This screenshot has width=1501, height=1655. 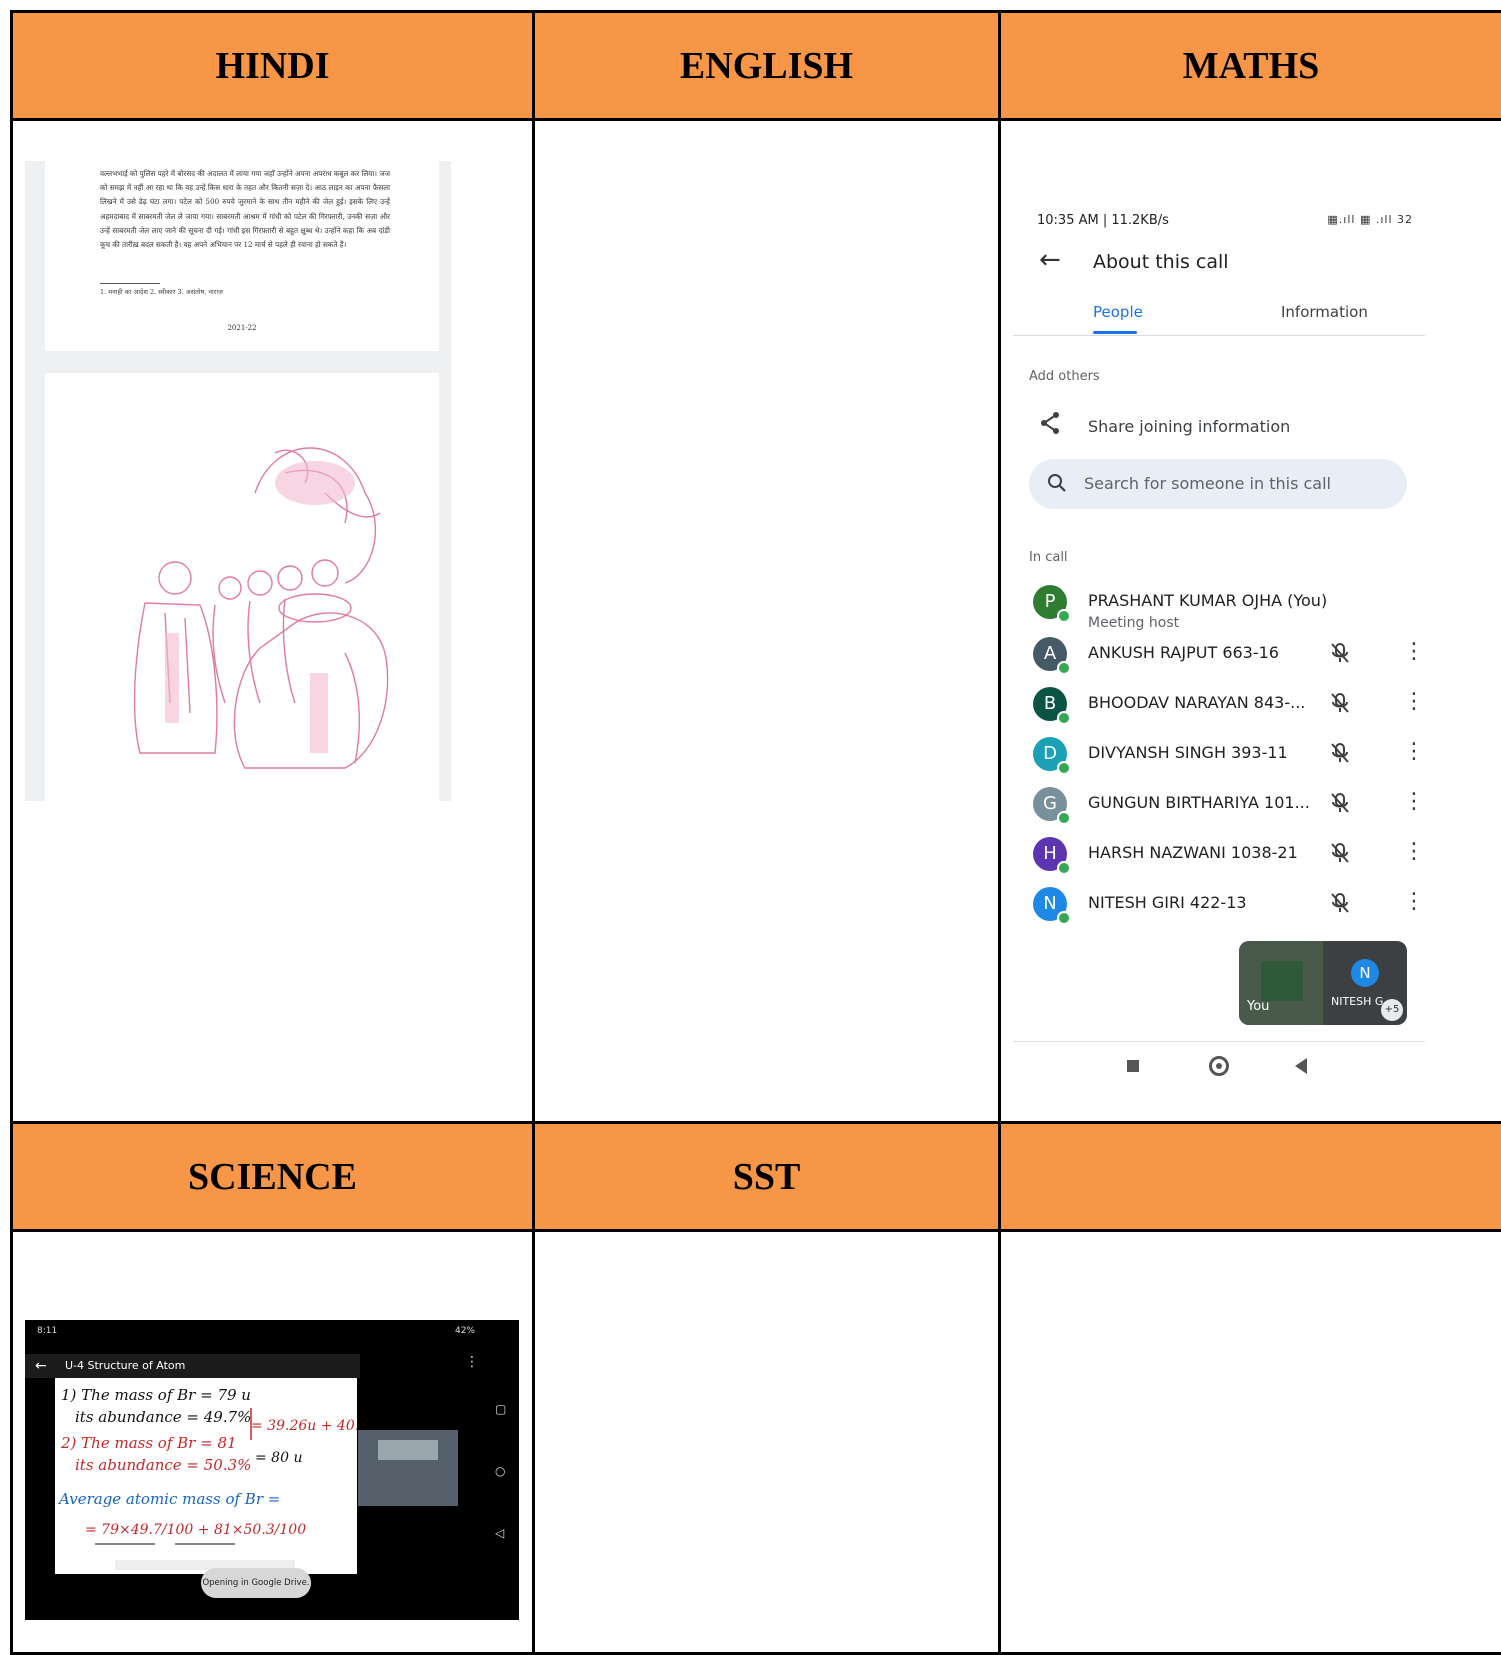 I want to click on self-video: You, so click(x=1281, y=983).